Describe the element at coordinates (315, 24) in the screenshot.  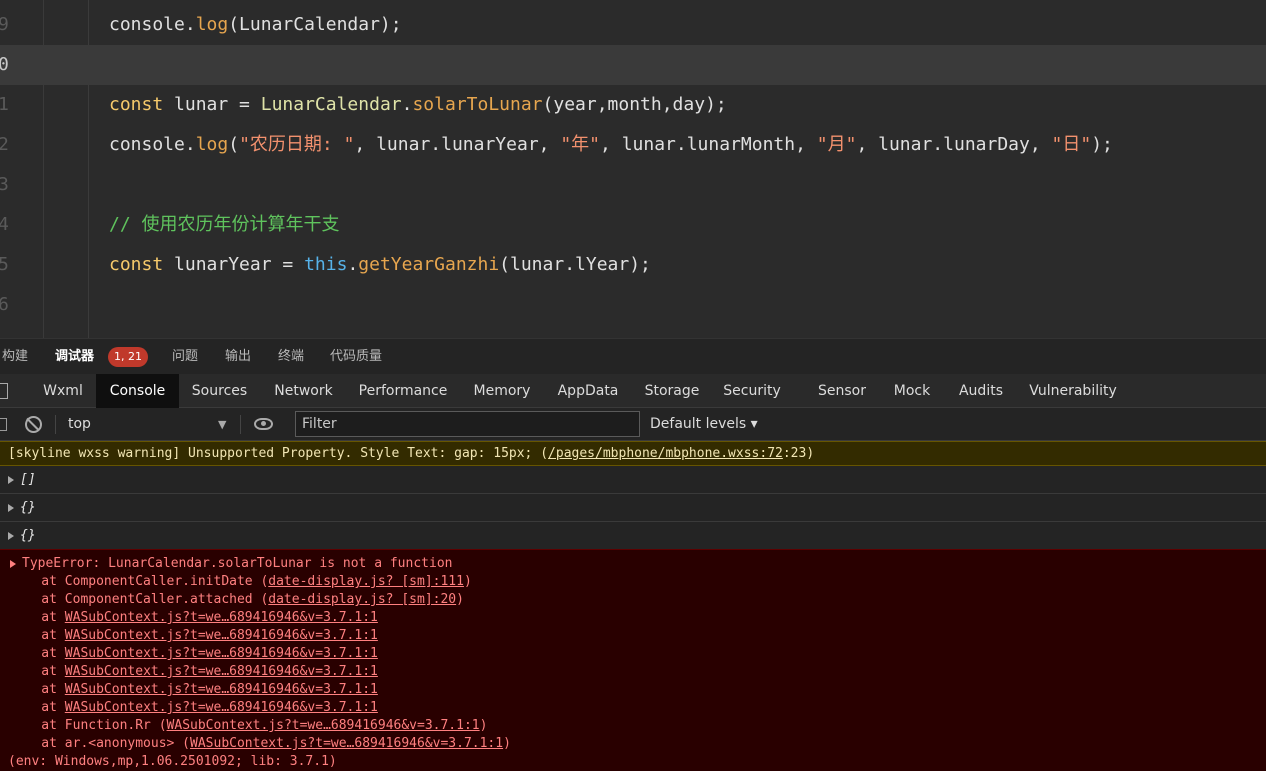
I see `code-token: (LunarCalendar);` at that location.